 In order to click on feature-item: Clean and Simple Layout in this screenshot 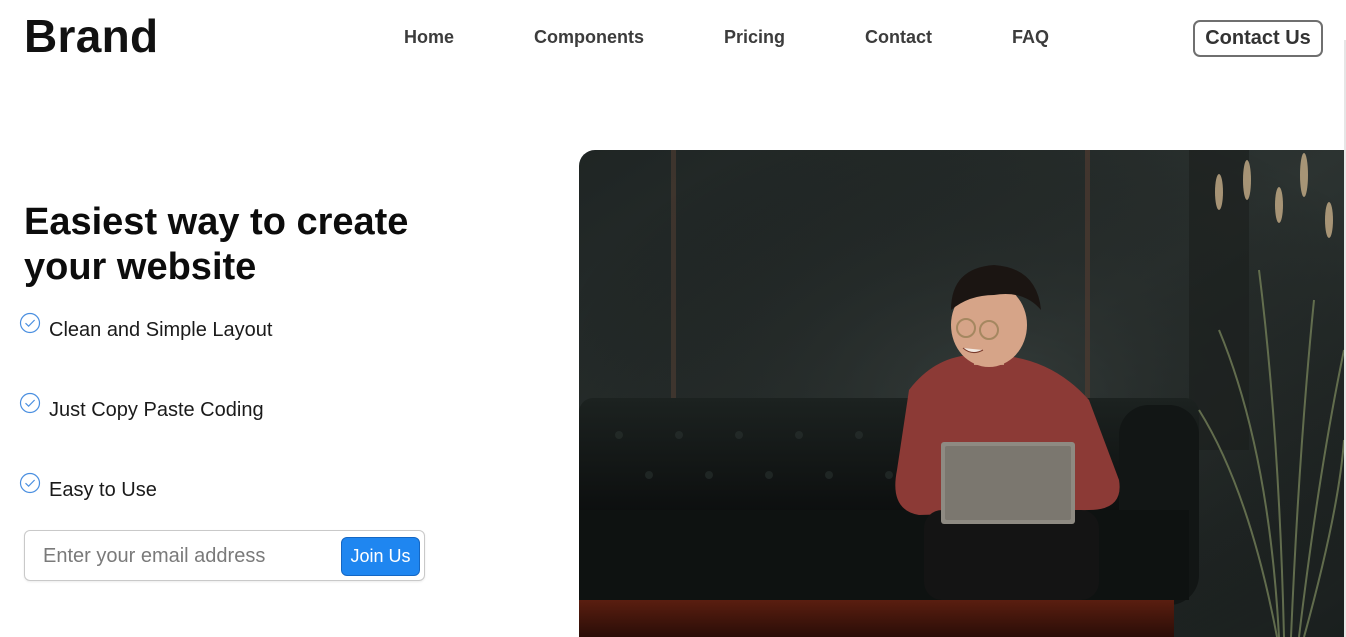, I will do `click(146, 327)`.